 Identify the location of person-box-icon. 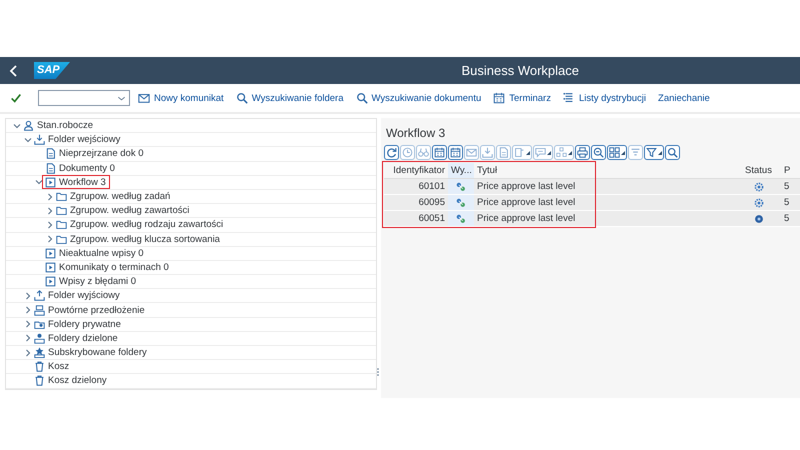
(39, 338).